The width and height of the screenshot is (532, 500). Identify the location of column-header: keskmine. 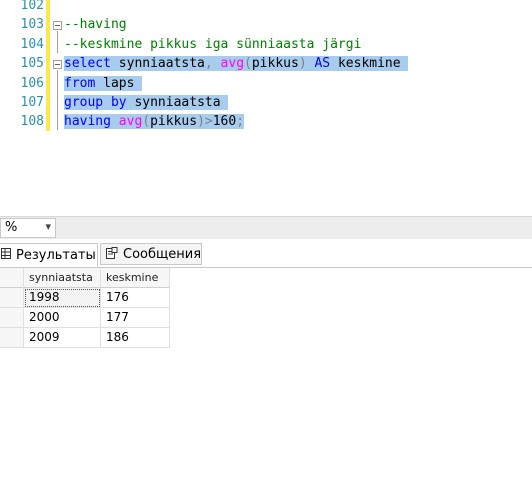
(135, 278).